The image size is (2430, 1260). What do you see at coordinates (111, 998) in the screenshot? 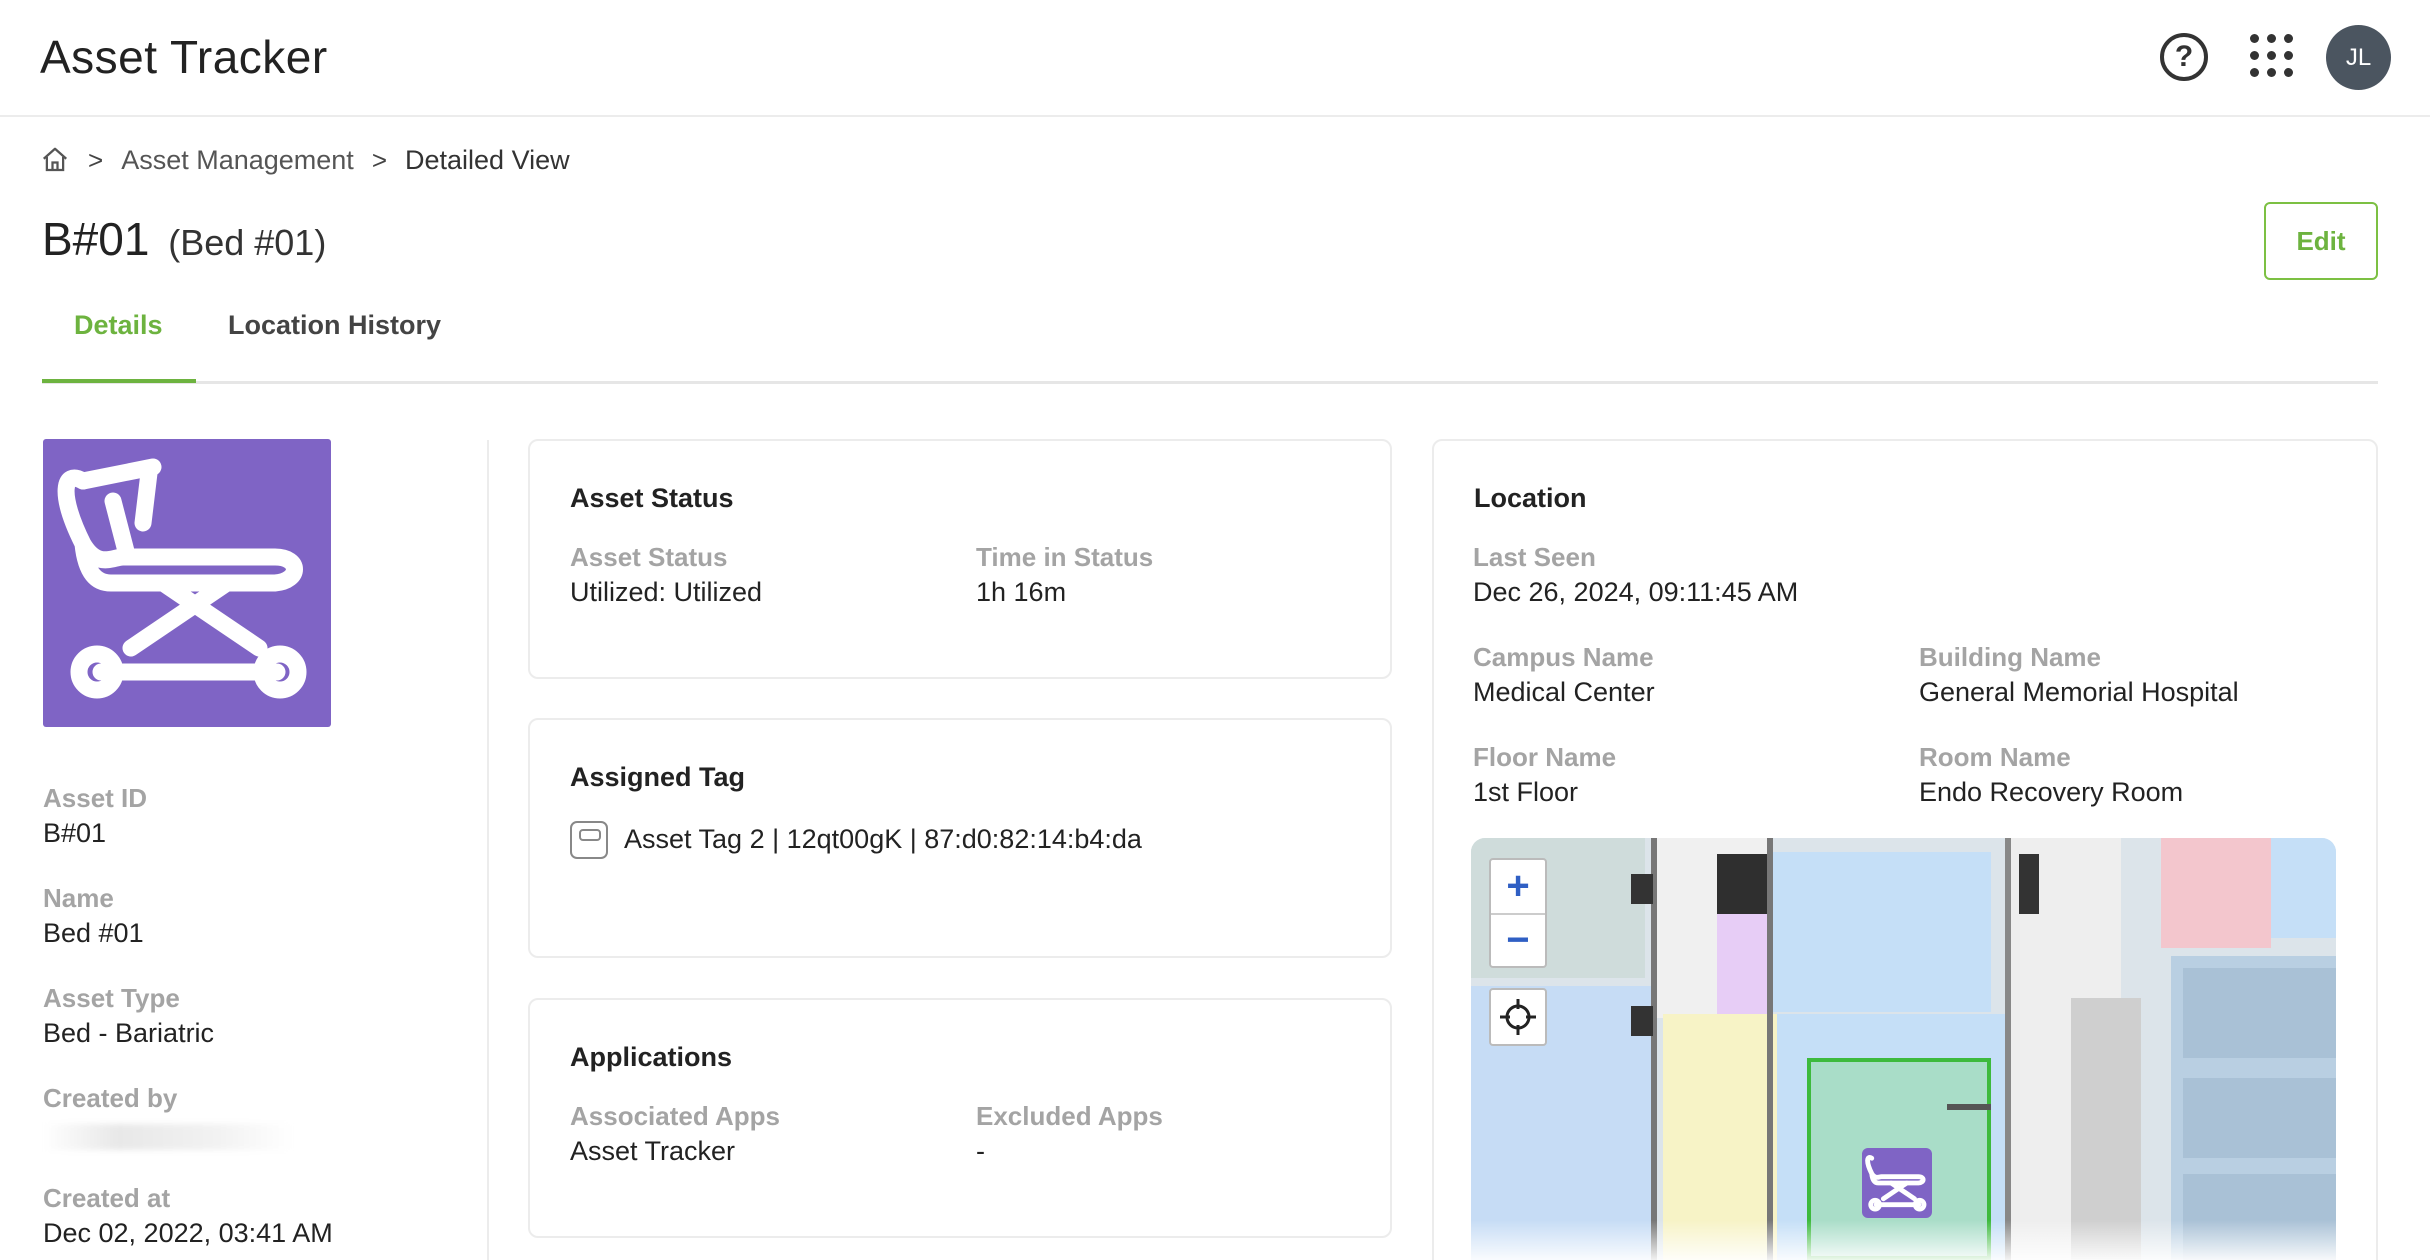
I see `asset-type-label: Asset Type` at bounding box center [111, 998].